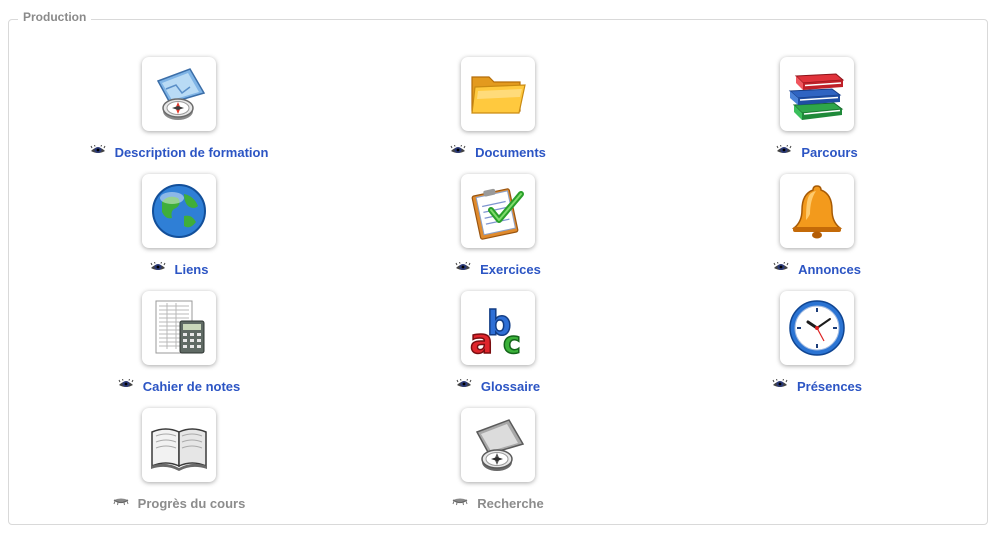  I want to click on tool-description-label: Description de formation, so click(179, 151).